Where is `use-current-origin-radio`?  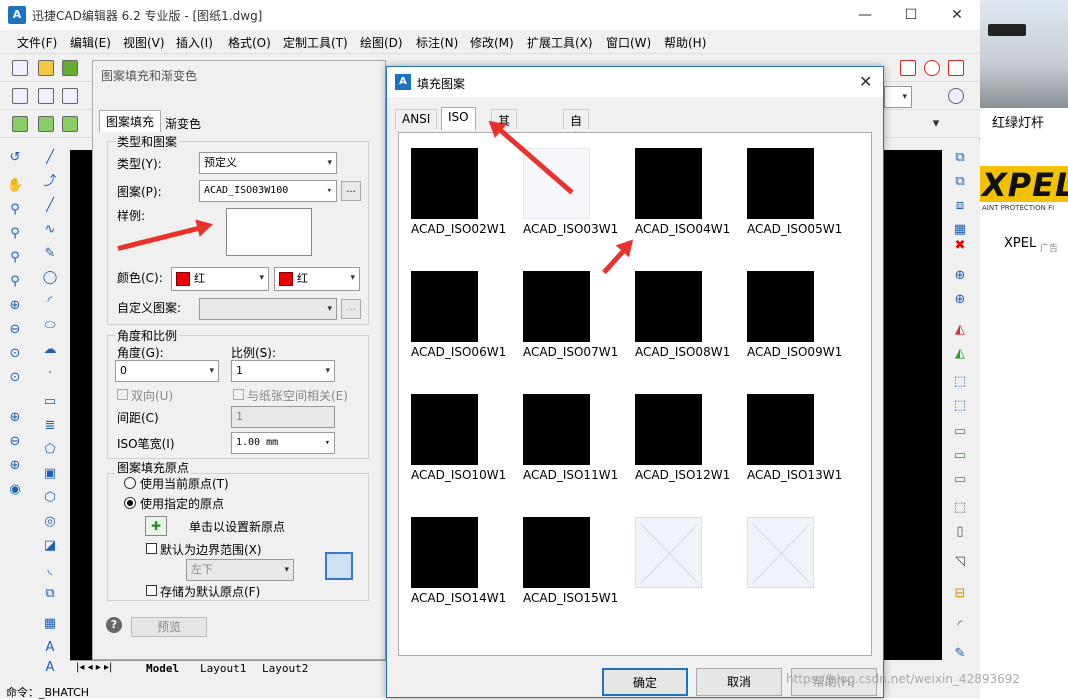
use-current-origin-radio is located at coordinates (130, 483).